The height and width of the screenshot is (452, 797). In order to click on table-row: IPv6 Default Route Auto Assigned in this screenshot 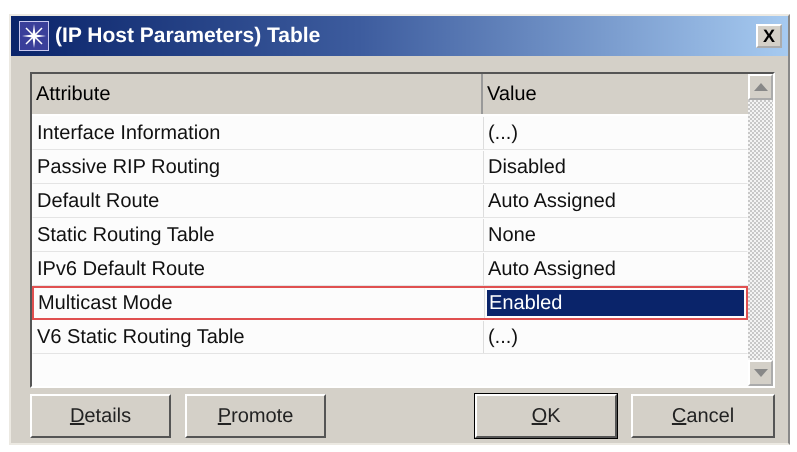, I will do `click(390, 269)`.